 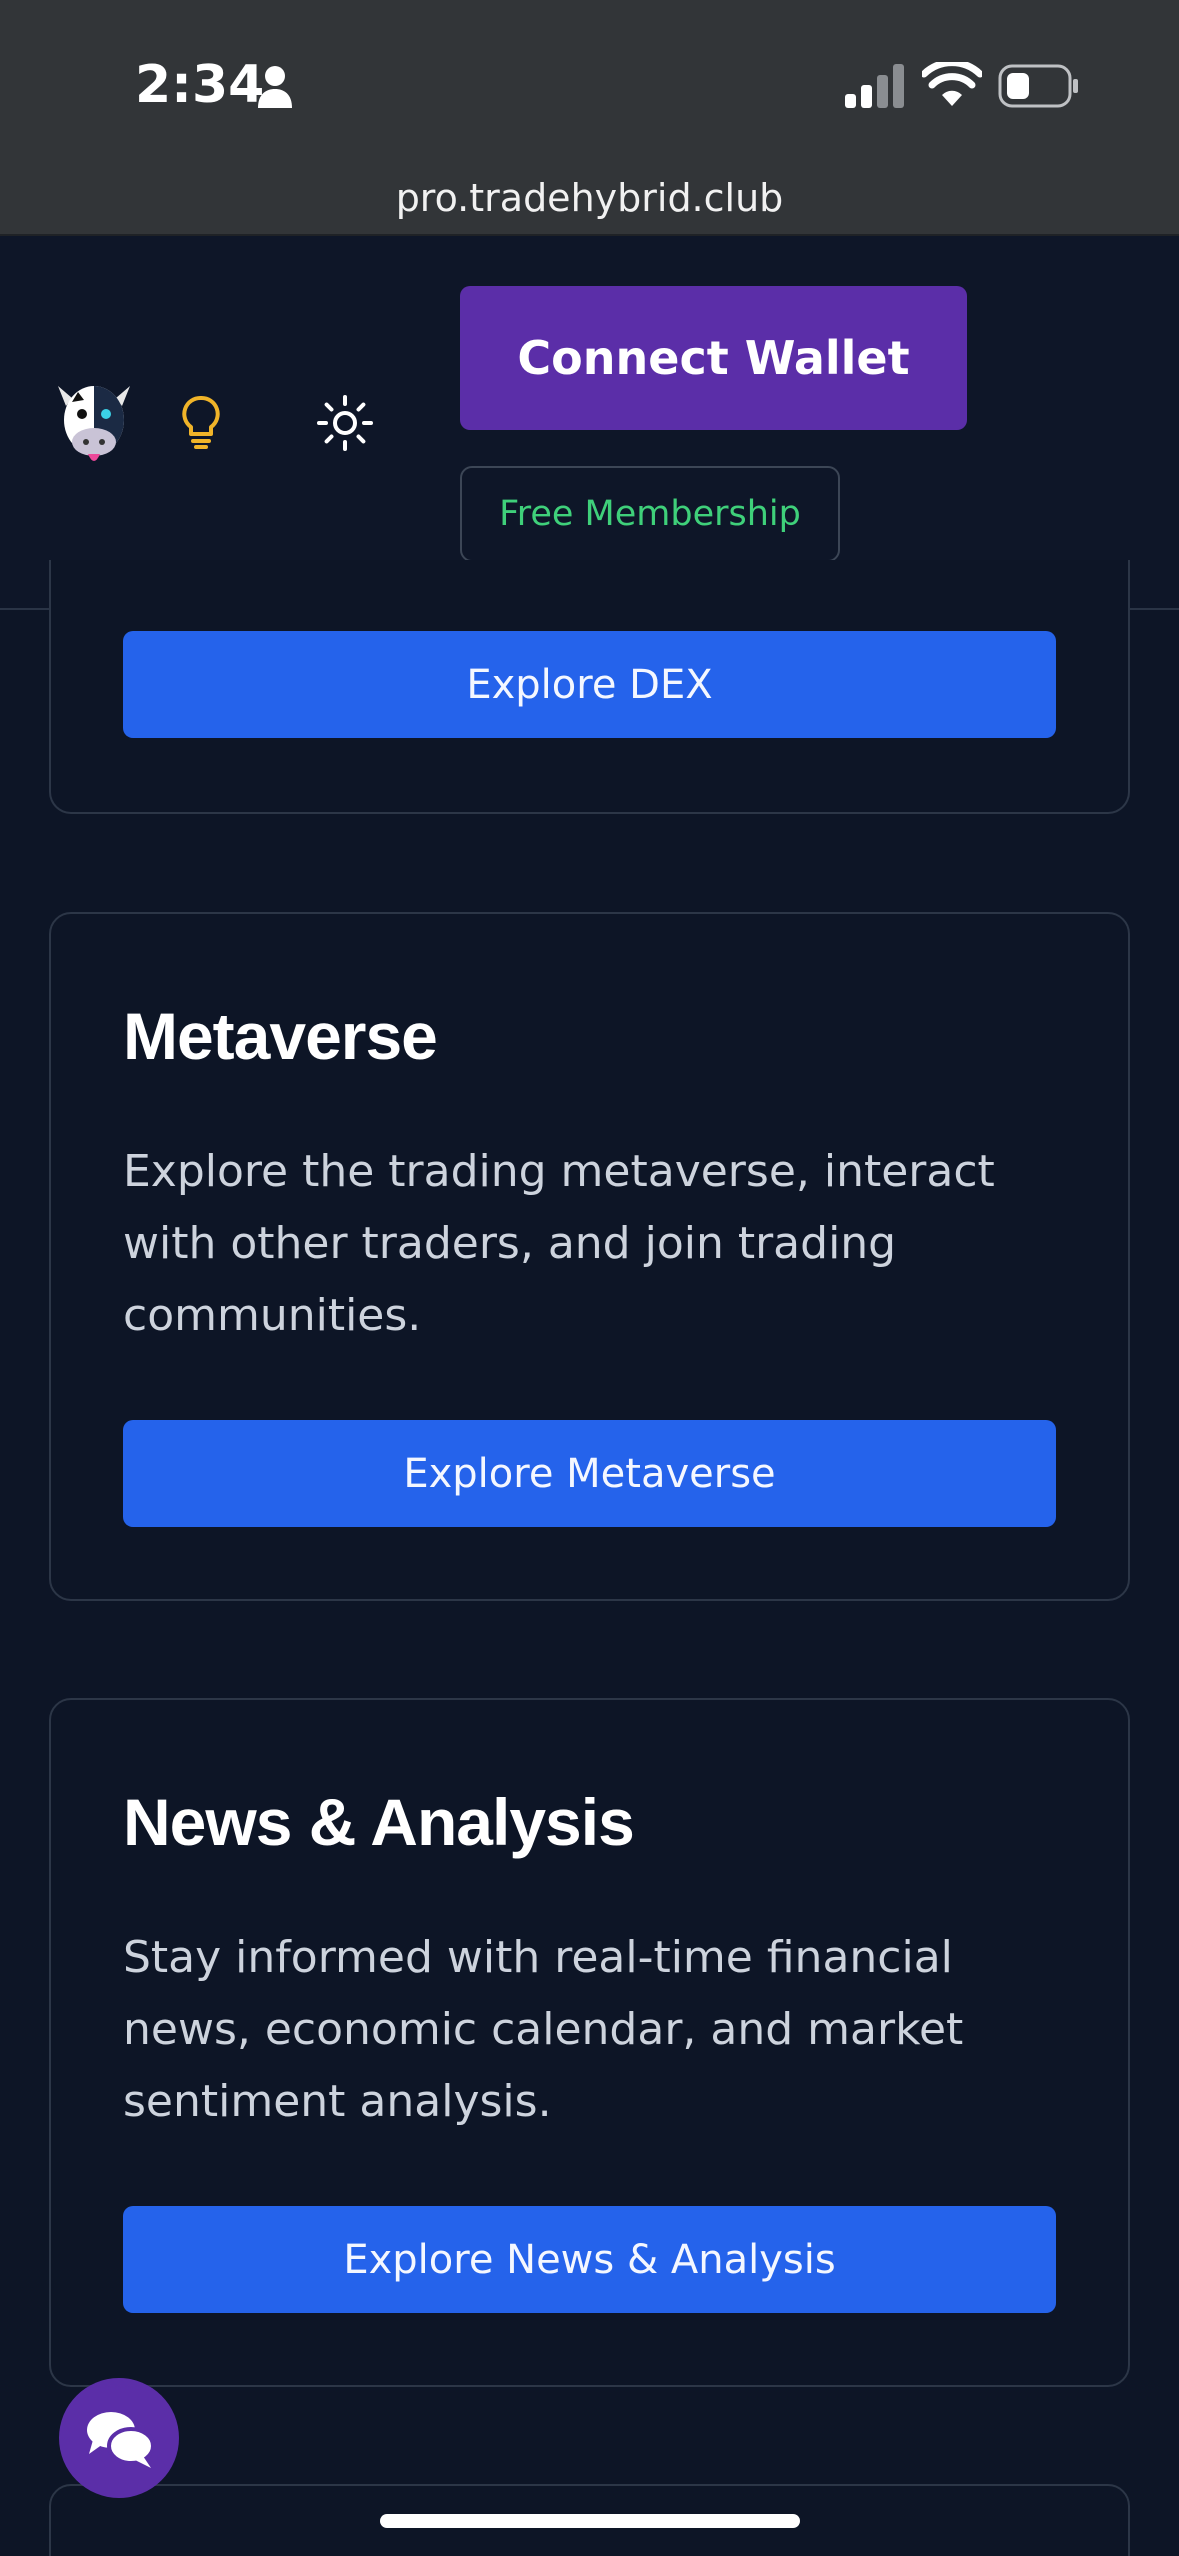 What do you see at coordinates (589, 203) in the screenshot?
I see `url-bar: pro.tradehybrid.club` at bounding box center [589, 203].